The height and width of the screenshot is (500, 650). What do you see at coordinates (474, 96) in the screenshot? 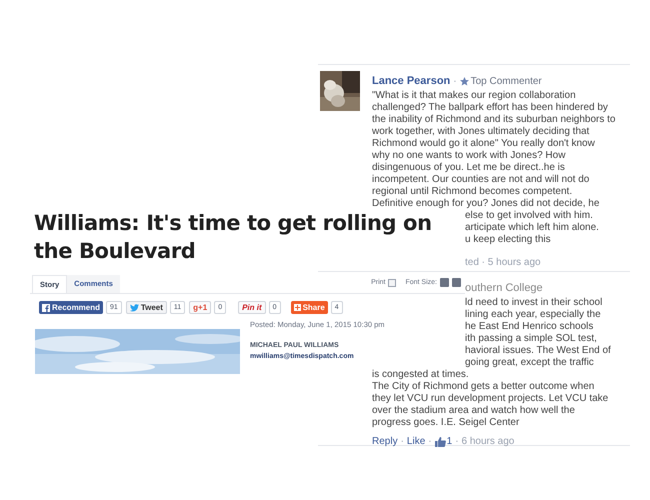
I see `comment-line: "What is it that makes our region collaboration` at bounding box center [474, 96].